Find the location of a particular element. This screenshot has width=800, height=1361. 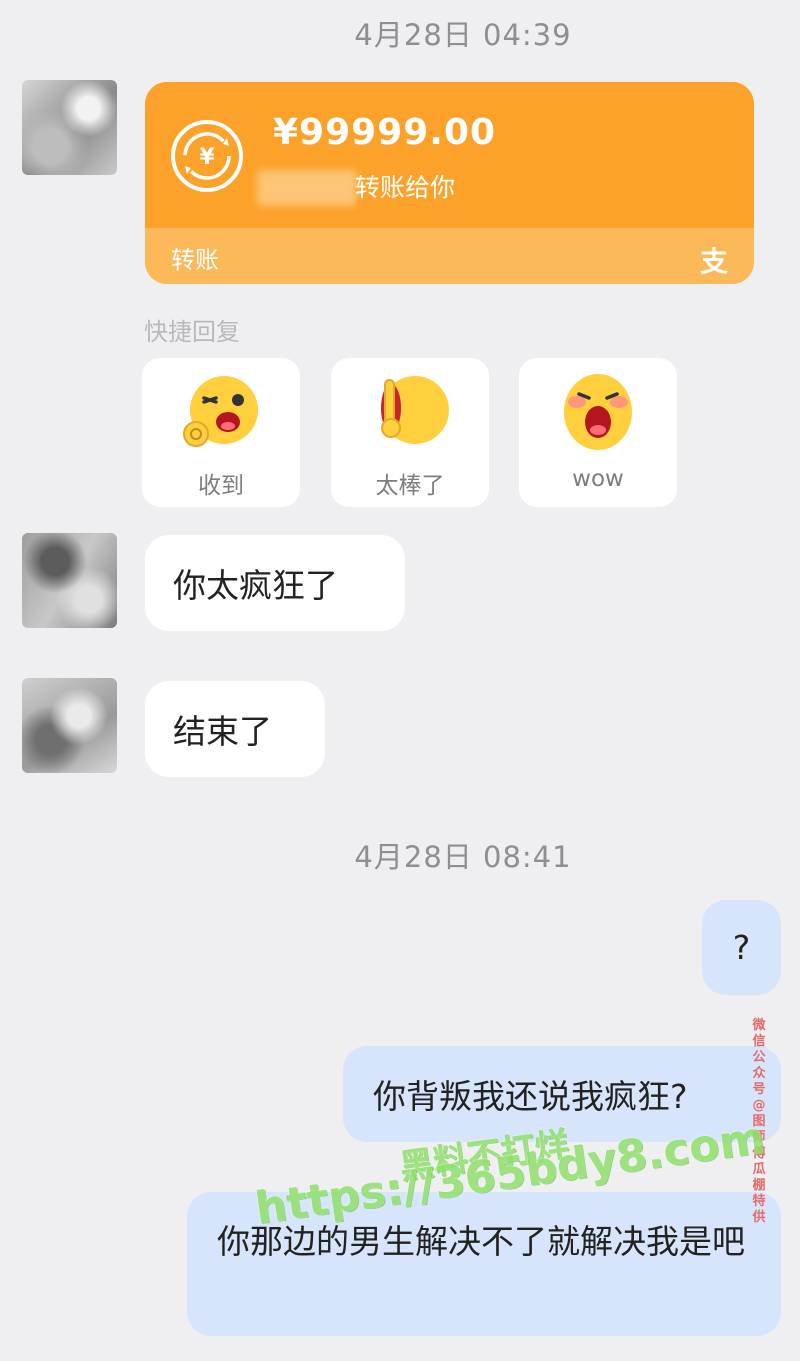

transfer-card: ¥ ¥99999.00 转账给你 转账 支 is located at coordinates (449, 183).